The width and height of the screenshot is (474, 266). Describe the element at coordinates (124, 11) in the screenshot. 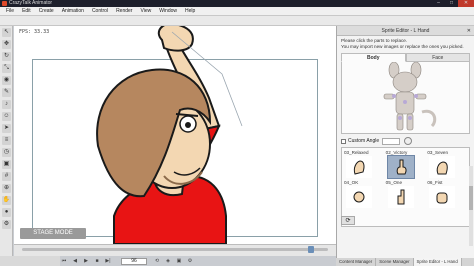

I see `menu-render: Render` at that location.